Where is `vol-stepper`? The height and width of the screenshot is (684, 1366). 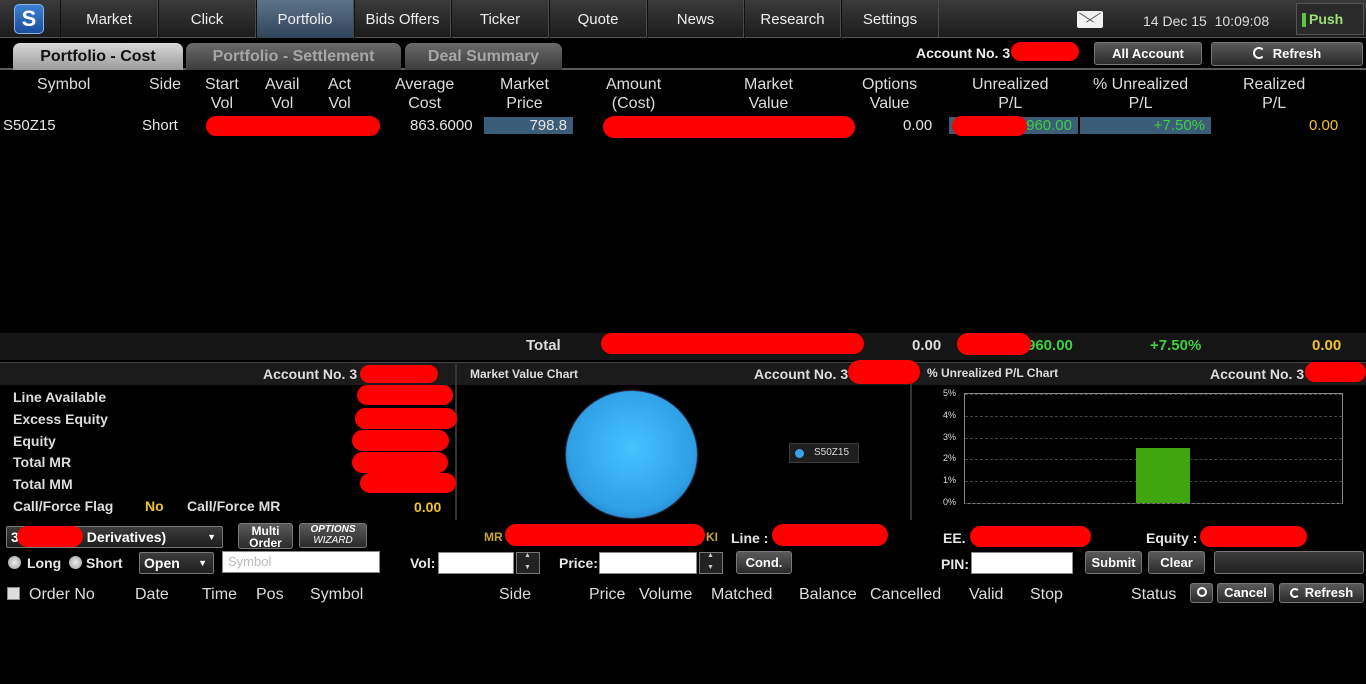 vol-stepper is located at coordinates (528, 563).